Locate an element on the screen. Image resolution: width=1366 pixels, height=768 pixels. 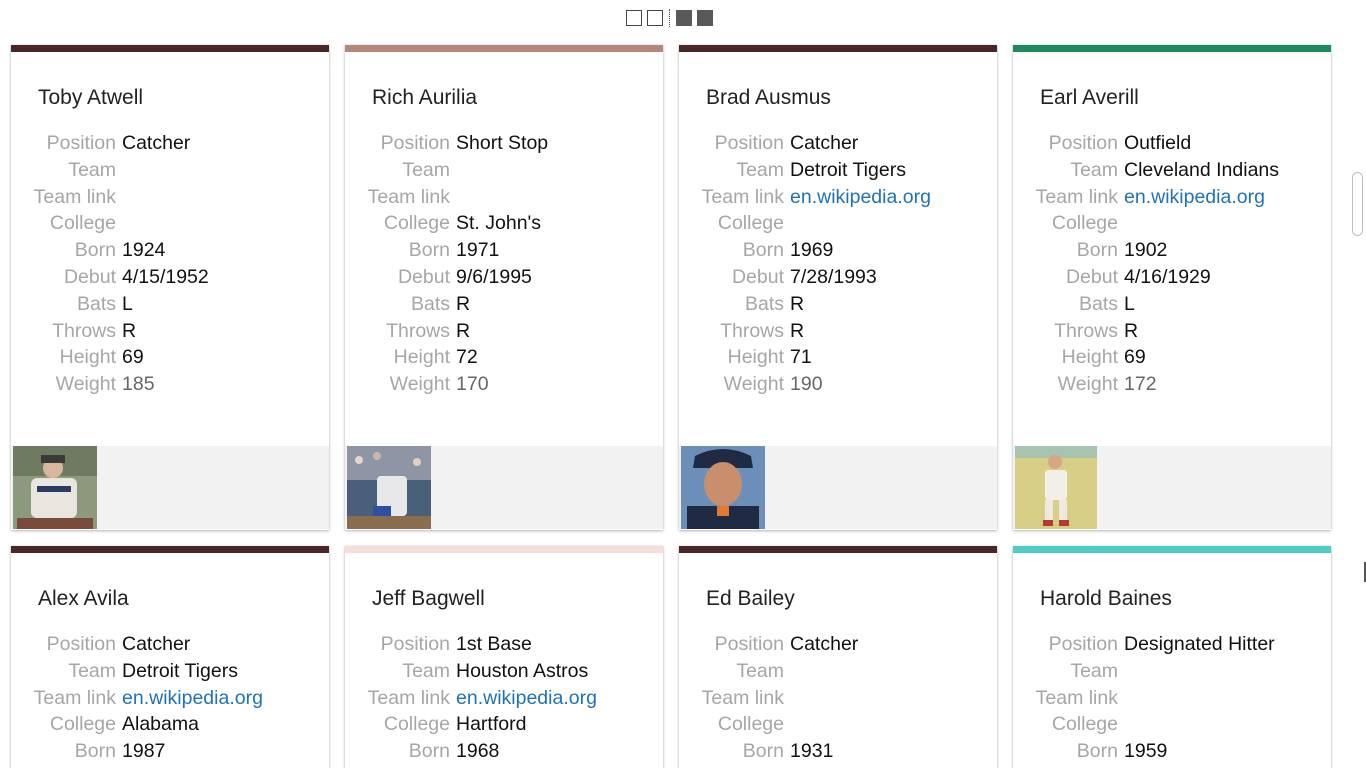
field-value: 71 is located at coordinates (801, 357).